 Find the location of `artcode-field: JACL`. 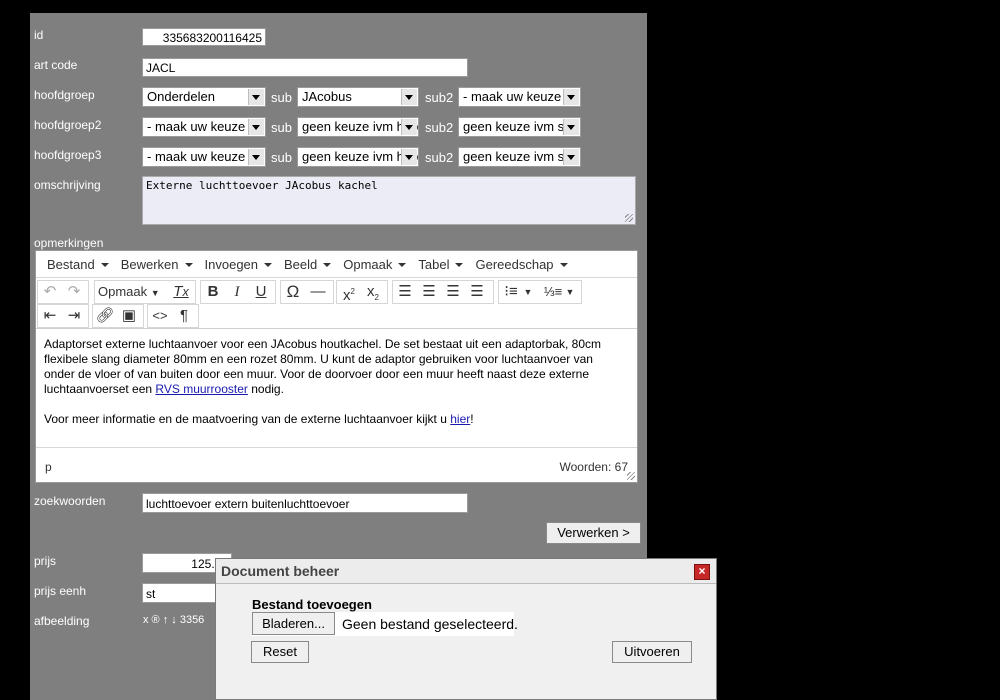

artcode-field: JACL is located at coordinates (305, 67).